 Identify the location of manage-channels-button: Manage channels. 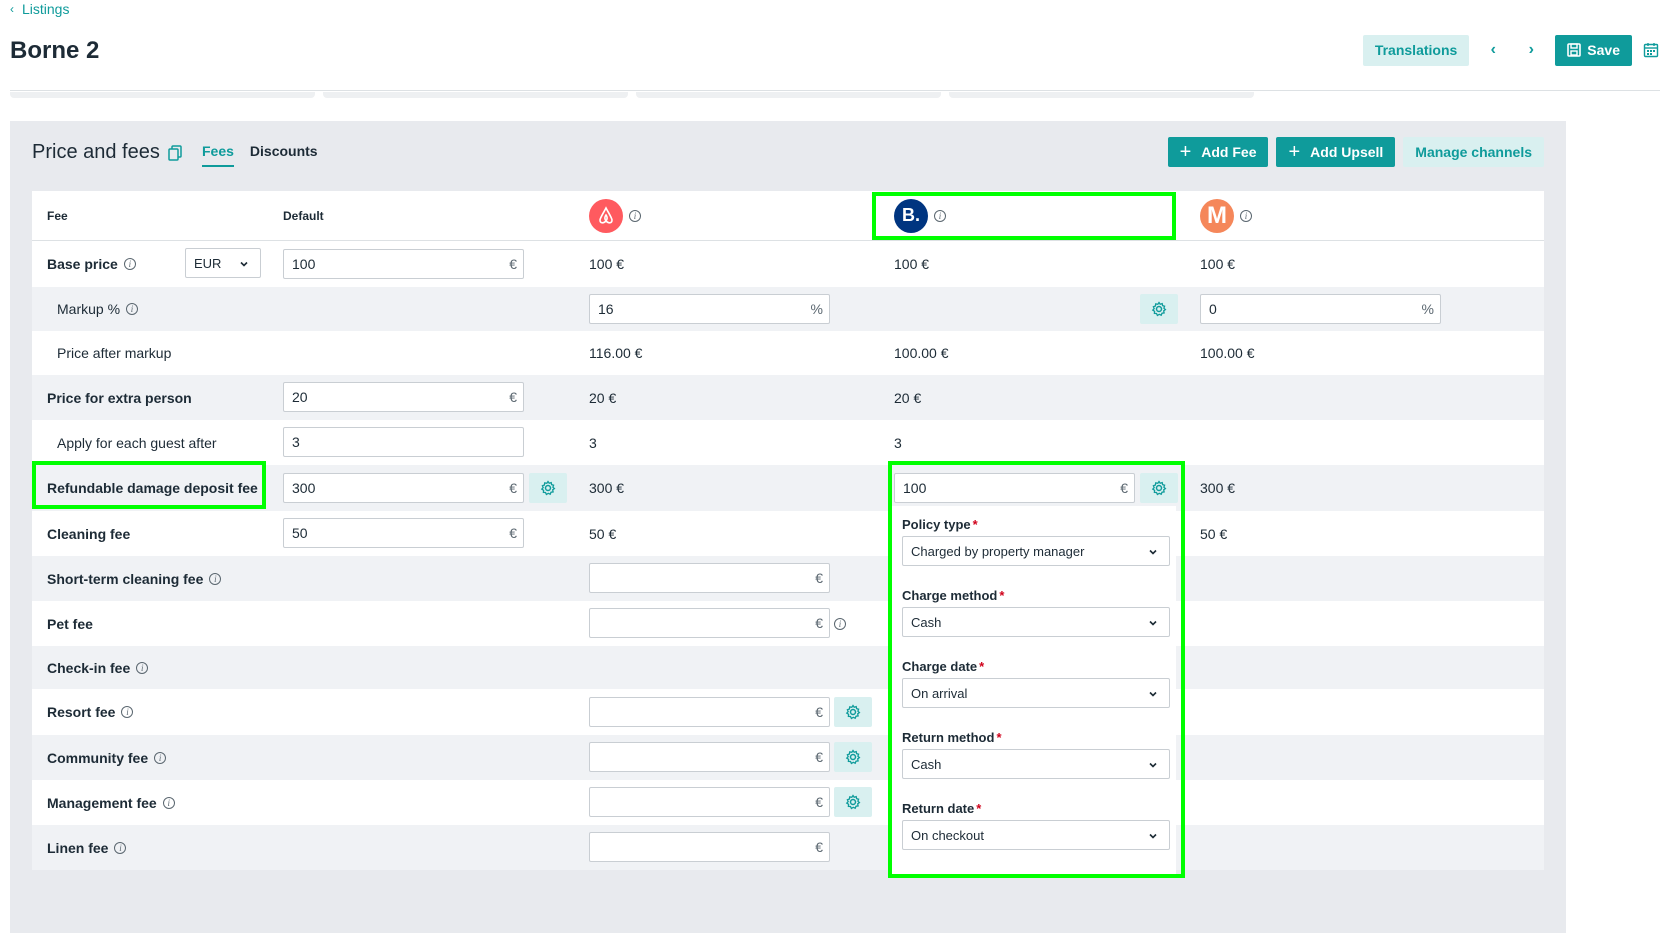
(1473, 152).